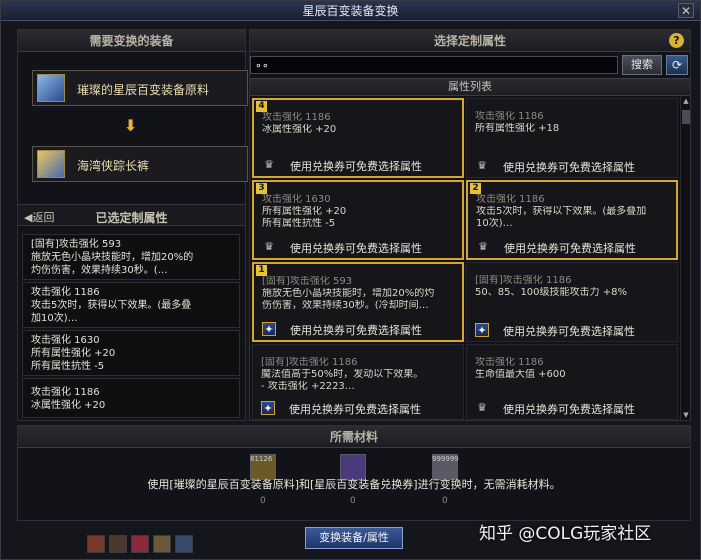  Describe the element at coordinates (686, 101) in the screenshot. I see `scroll-up-icon: ▲` at that location.